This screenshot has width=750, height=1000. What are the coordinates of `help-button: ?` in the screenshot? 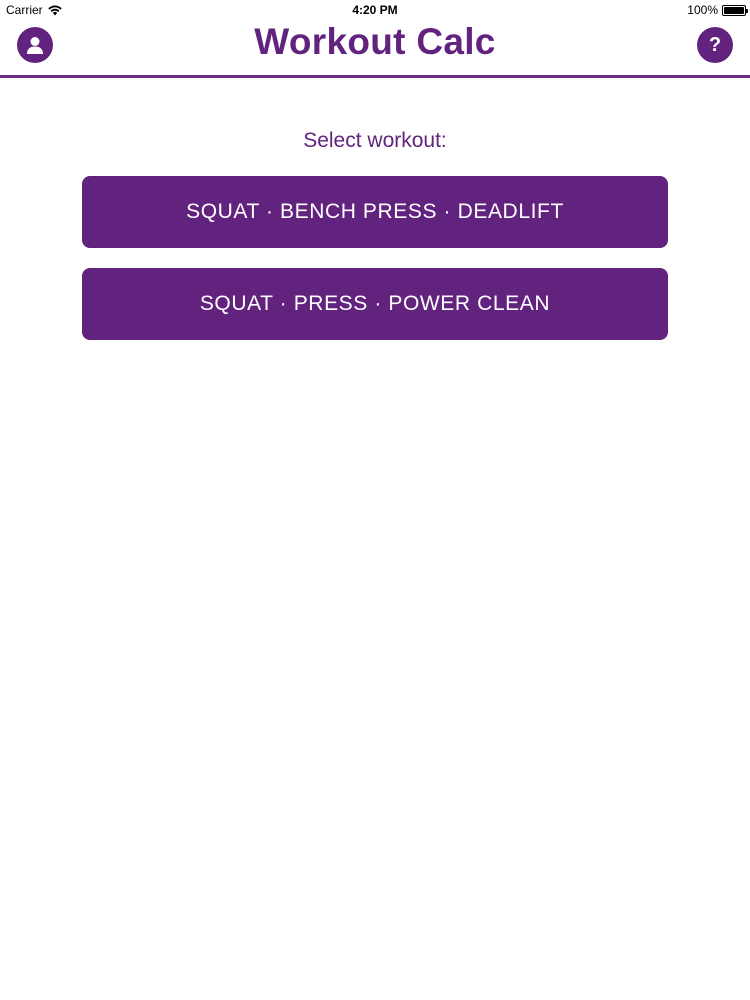 It's located at (715, 45).